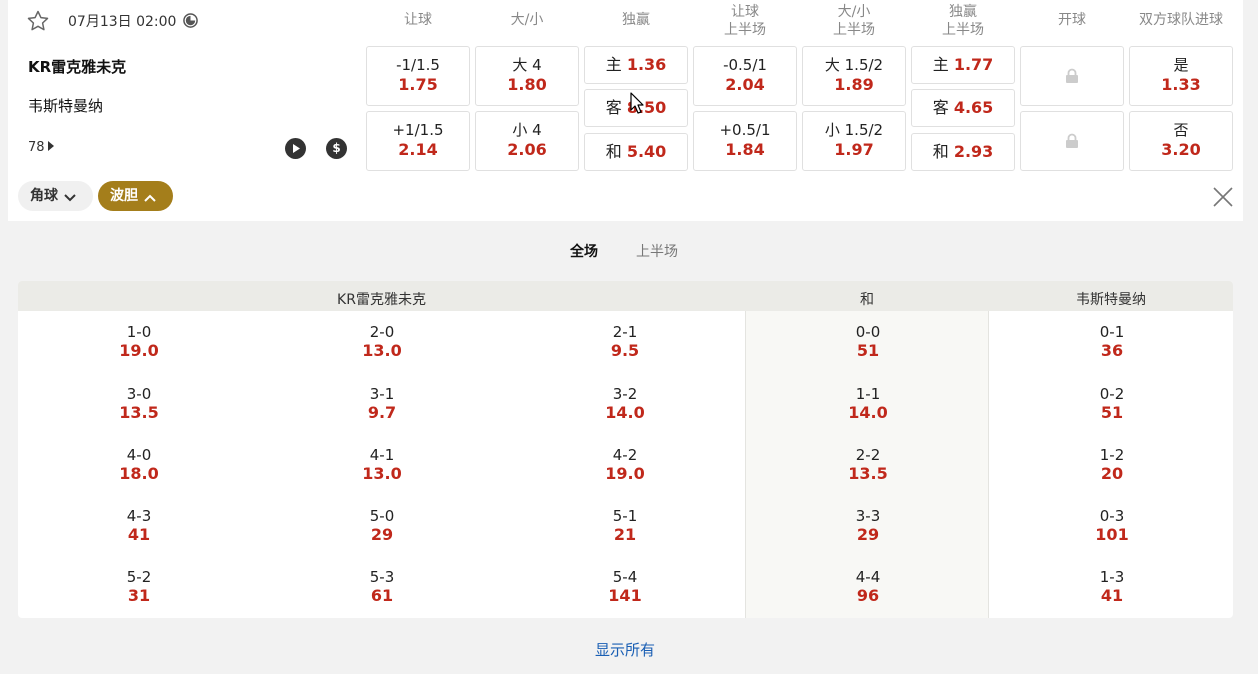  Describe the element at coordinates (940, 107) in the screenshot. I see `odds-prefix: 客` at that location.